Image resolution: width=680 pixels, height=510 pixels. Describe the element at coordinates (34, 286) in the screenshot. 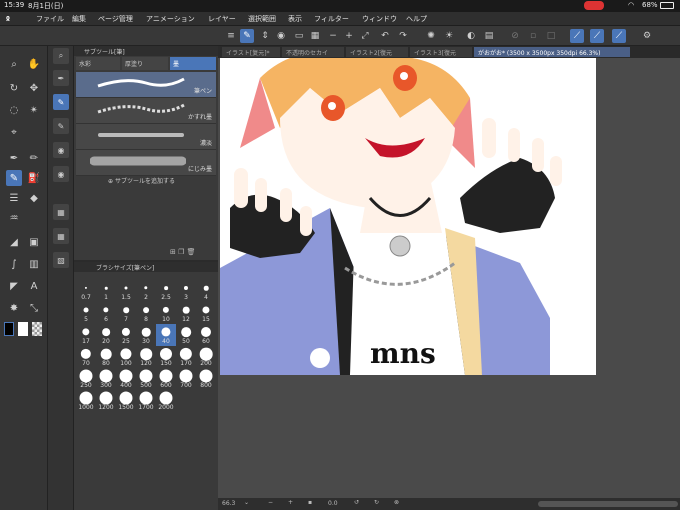

I see `text-tool-icon: A` at that location.